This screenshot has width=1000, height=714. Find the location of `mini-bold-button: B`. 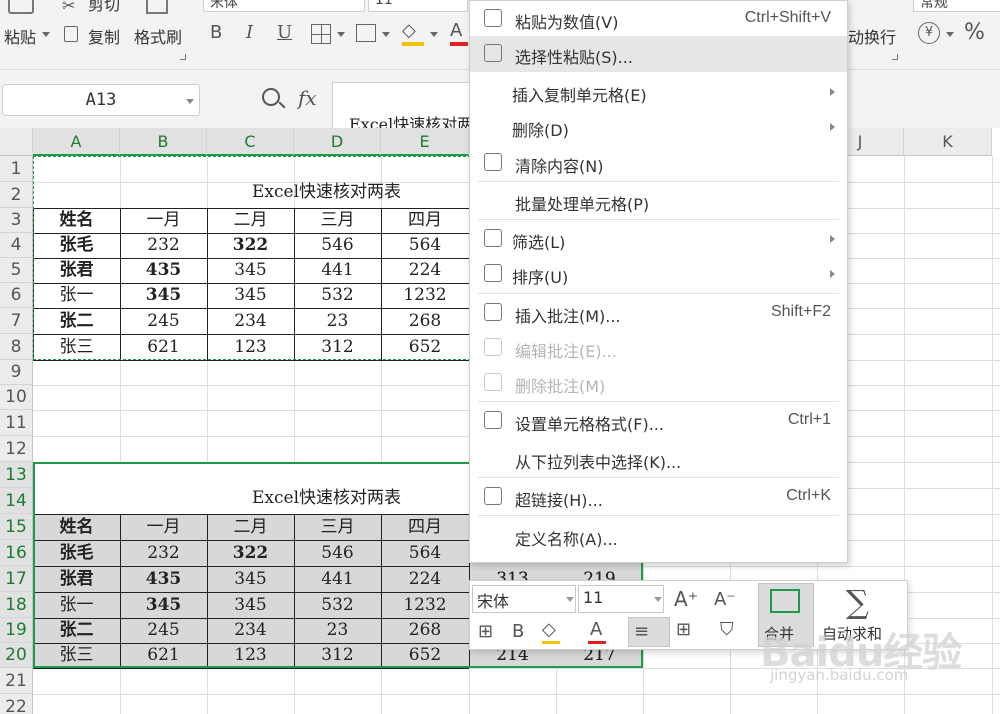

mini-bold-button: B is located at coordinates (518, 631).